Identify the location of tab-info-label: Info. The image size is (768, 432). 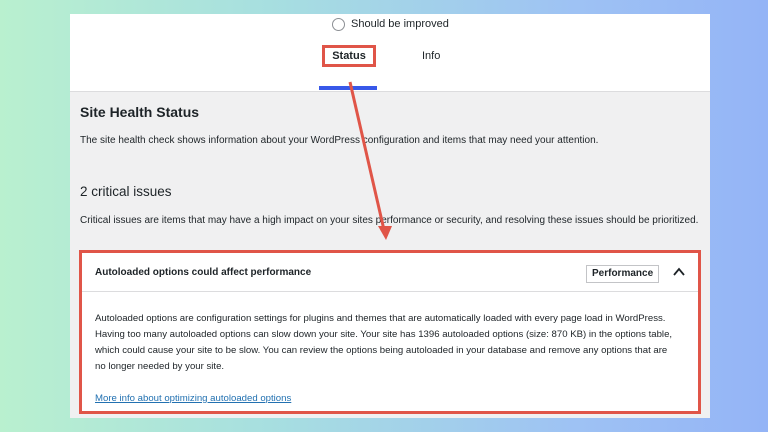
(431, 56).